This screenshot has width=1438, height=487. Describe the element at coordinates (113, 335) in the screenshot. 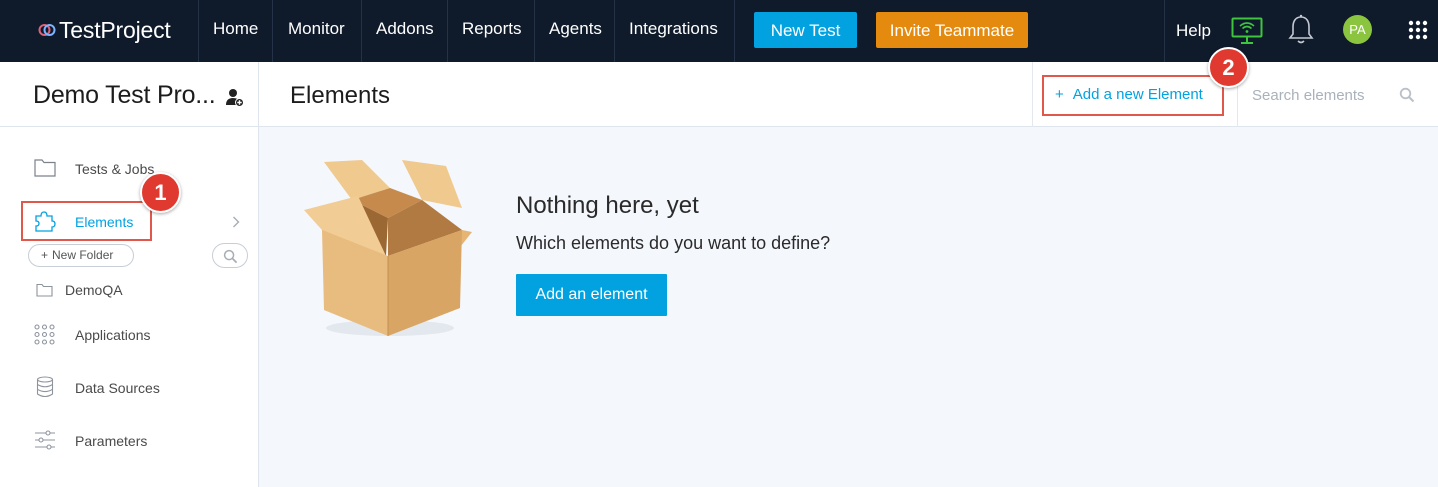

I see `sidebar-item-applications: Applications` at that location.